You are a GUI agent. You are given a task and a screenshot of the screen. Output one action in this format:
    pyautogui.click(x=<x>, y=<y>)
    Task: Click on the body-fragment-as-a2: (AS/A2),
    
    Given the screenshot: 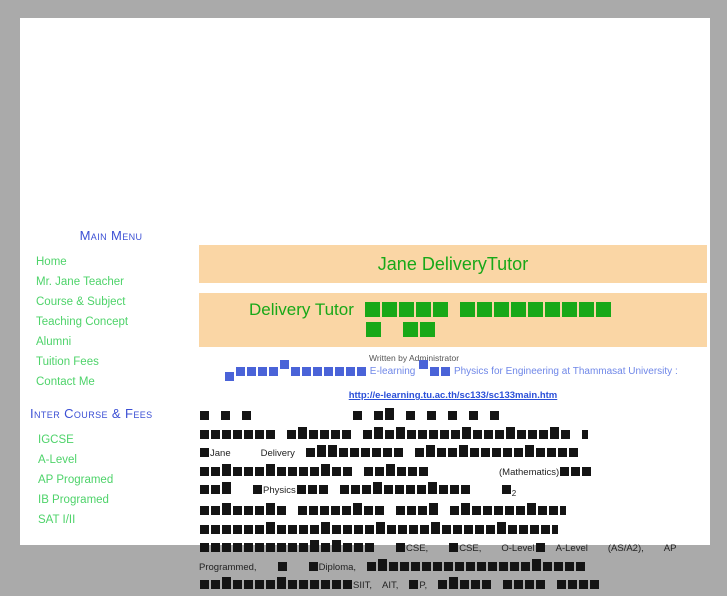 What is the action you would take?
    pyautogui.click(x=625, y=549)
    